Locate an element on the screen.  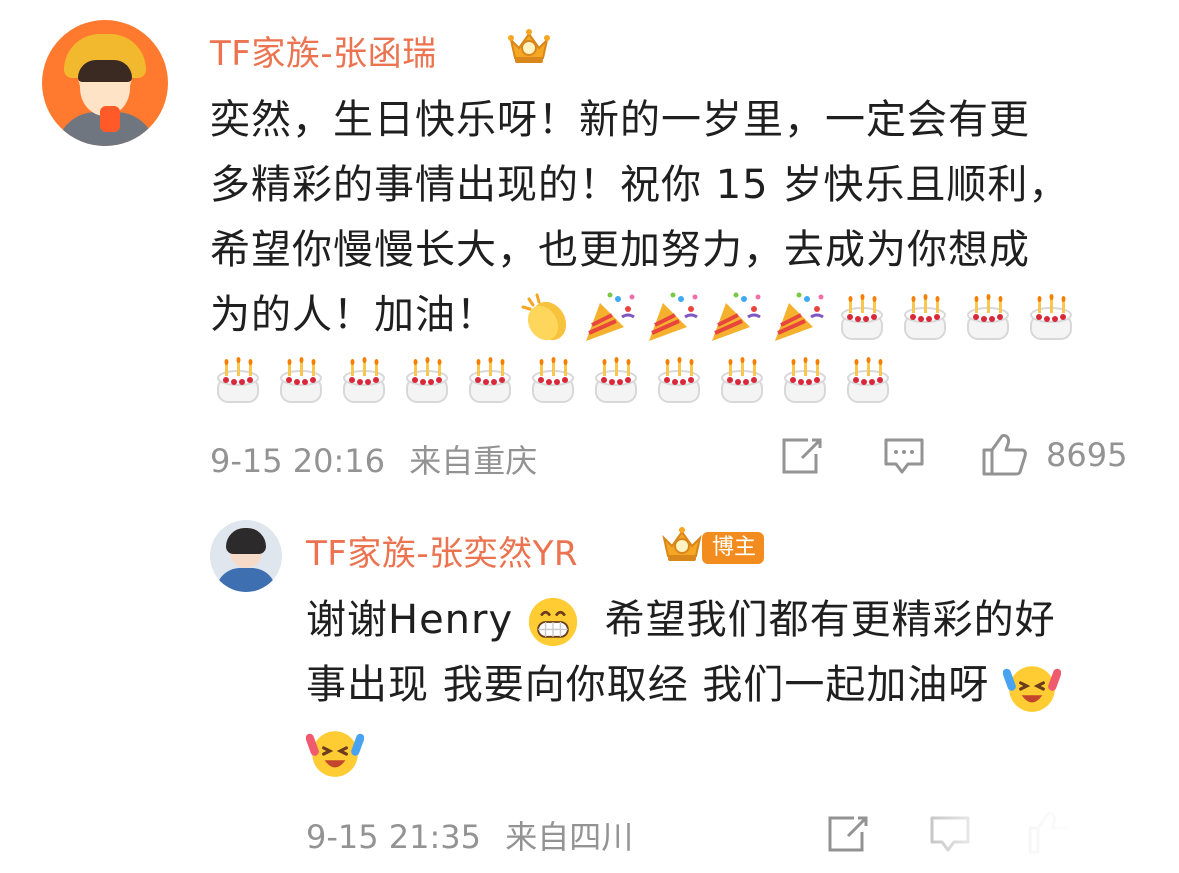
reply-line is located at coordinates (736, 750).